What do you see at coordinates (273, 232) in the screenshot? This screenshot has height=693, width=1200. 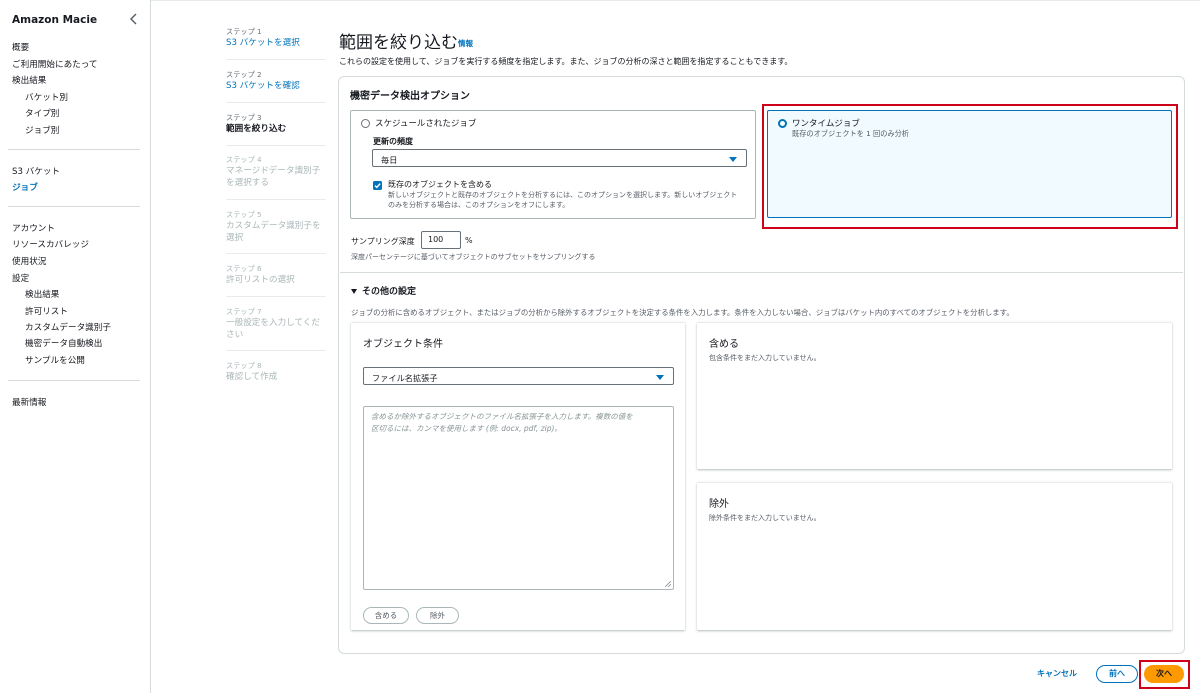 I see `step-label: カスタムデータ識別子を選択` at bounding box center [273, 232].